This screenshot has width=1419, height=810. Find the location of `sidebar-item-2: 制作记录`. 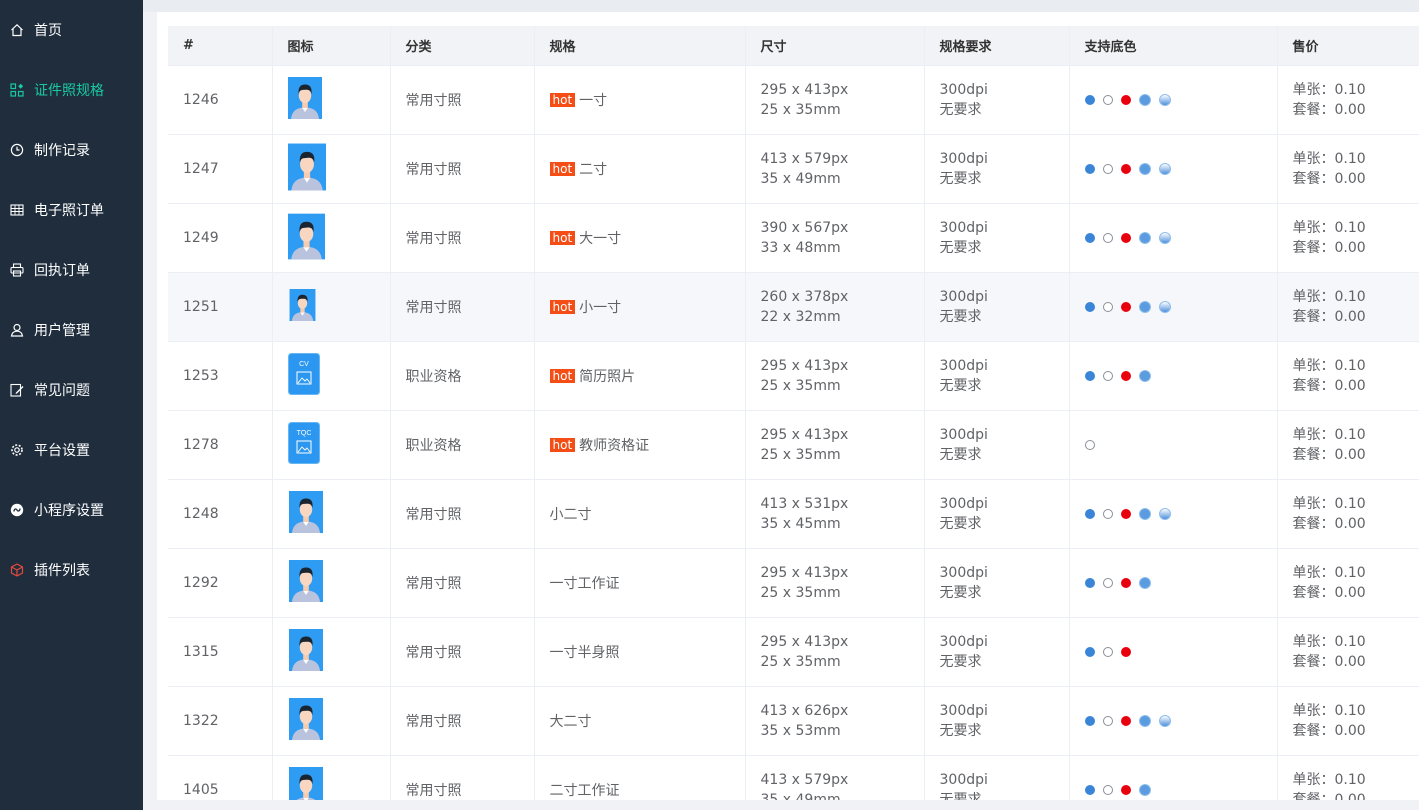

sidebar-item-2: 制作记录 is located at coordinates (71, 150).